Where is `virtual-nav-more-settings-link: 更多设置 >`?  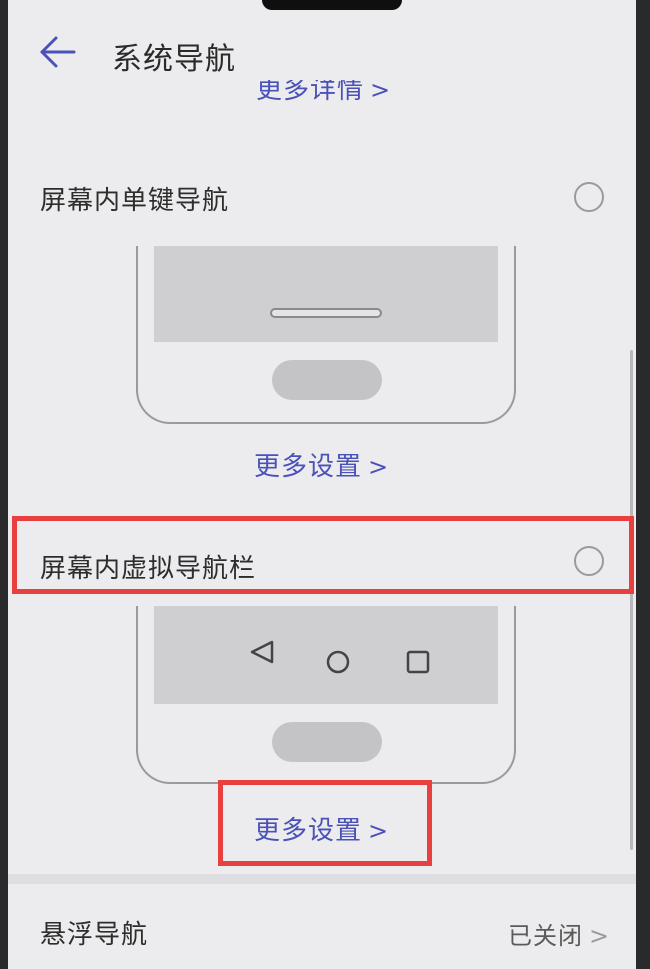 virtual-nav-more-settings-link: 更多设置 > is located at coordinates (321, 828).